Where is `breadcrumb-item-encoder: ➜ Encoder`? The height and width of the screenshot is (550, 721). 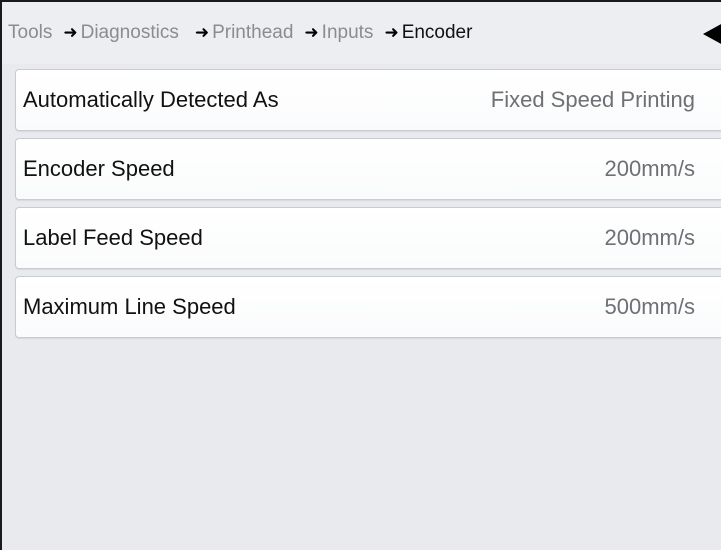 breadcrumb-item-encoder: ➜ Encoder is located at coordinates (428, 33).